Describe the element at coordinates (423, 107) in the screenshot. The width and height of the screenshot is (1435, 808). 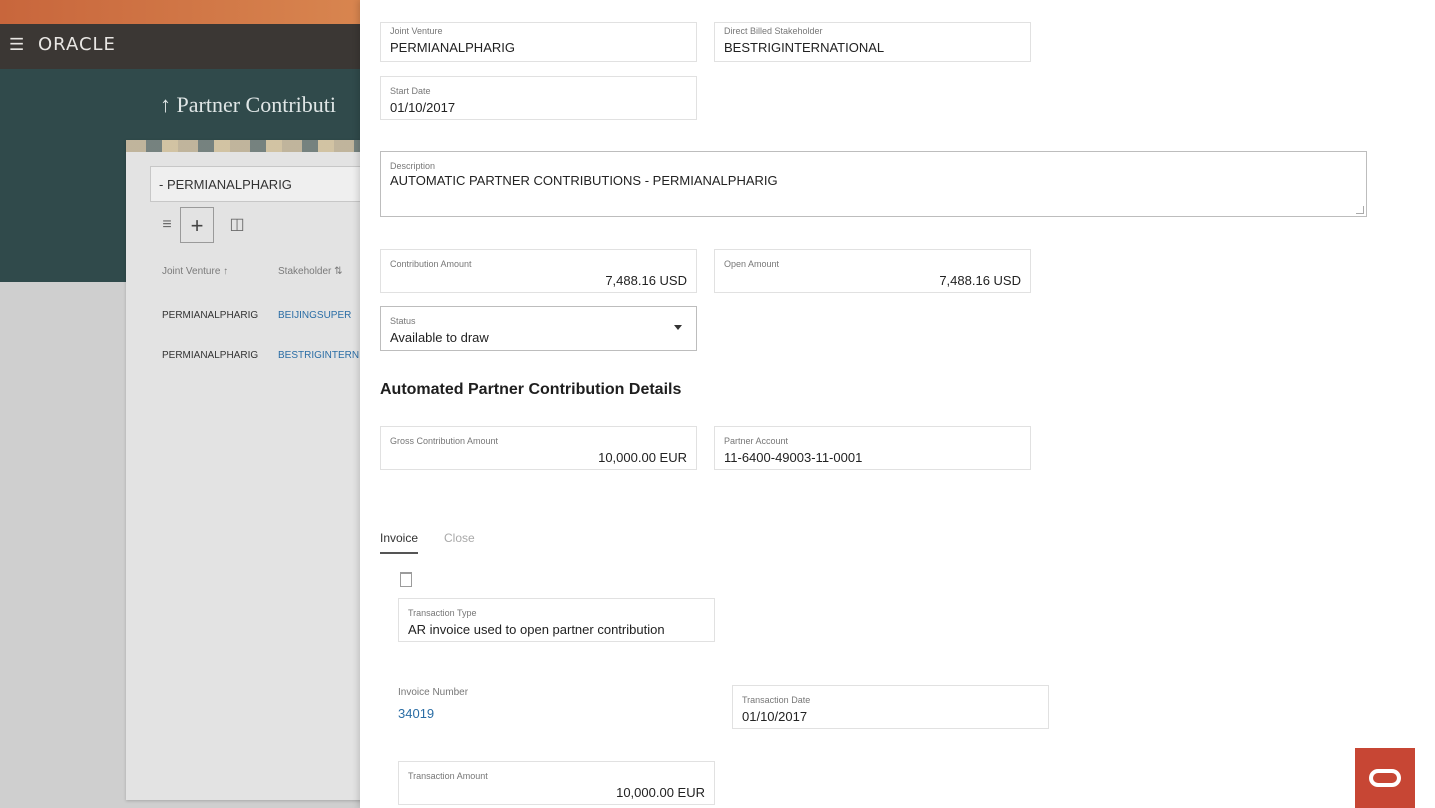
I see `start-date-value: 01/10/2017` at that location.